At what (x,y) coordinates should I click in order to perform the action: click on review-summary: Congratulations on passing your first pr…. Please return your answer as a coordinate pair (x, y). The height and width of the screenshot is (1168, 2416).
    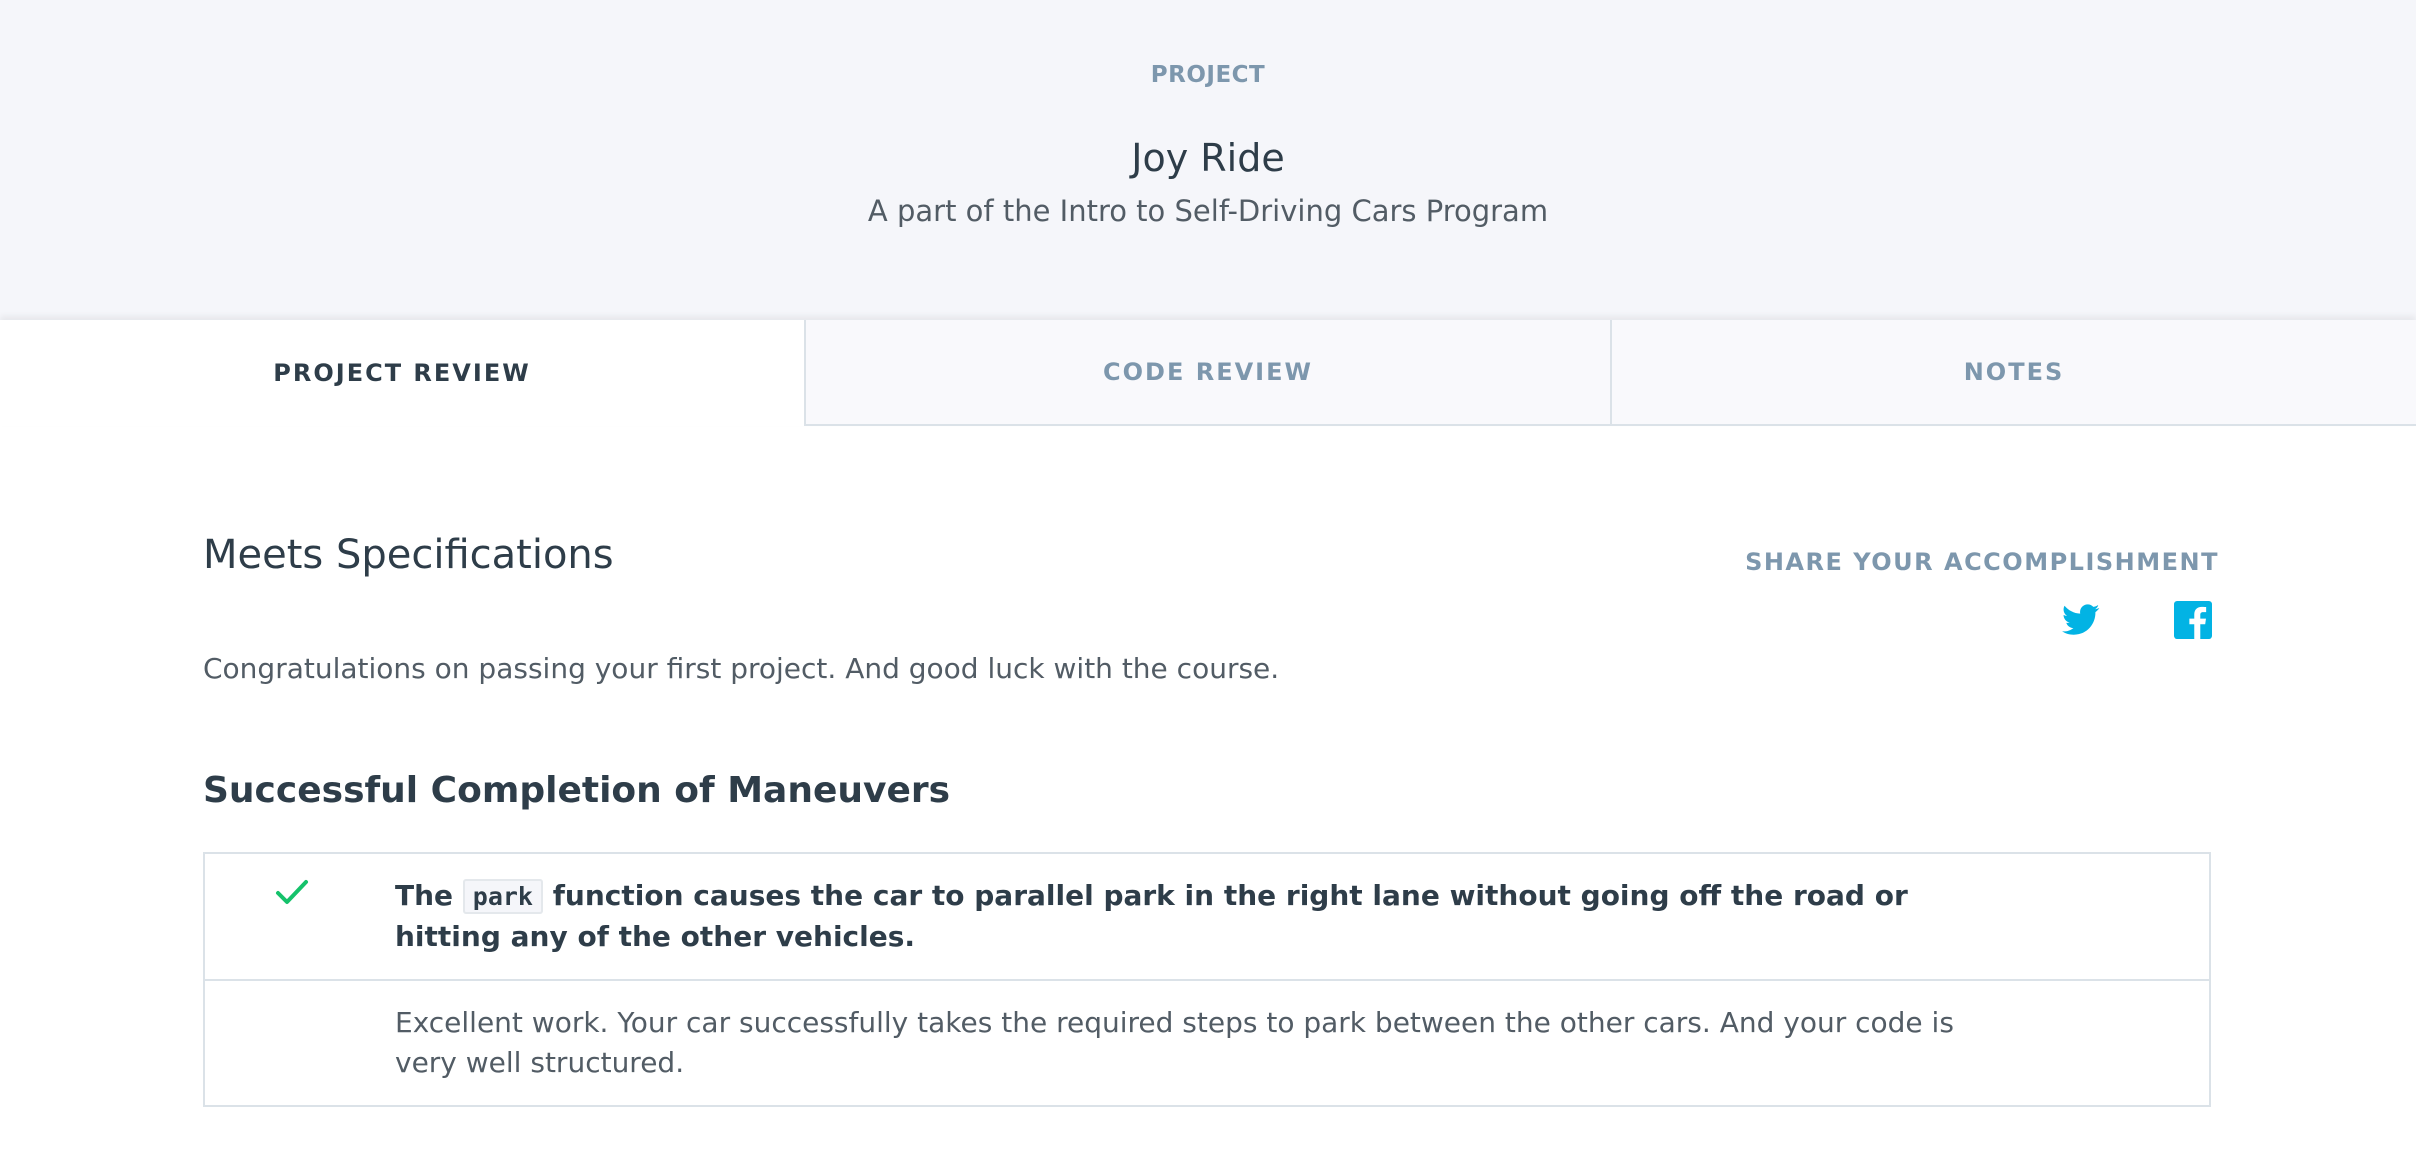
    Looking at the image, I should click on (741, 668).